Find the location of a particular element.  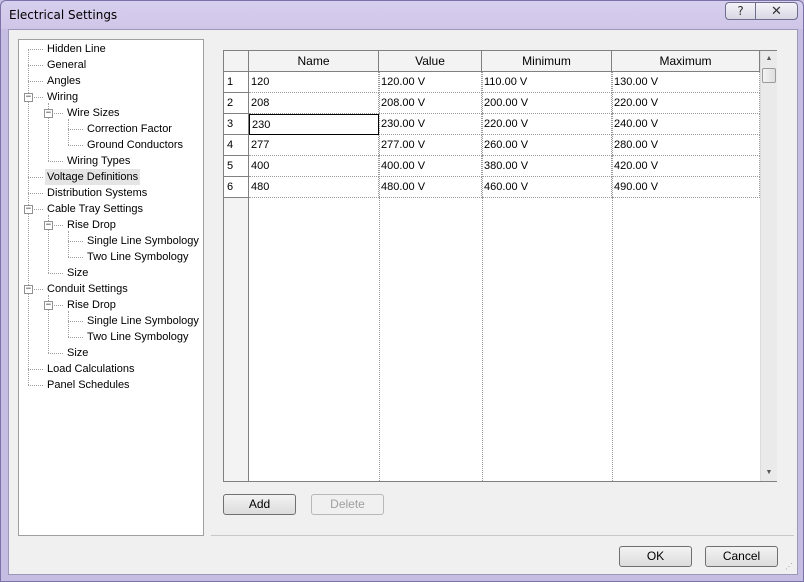

tree-item-label: Two Line Symbology is located at coordinates (138, 257).